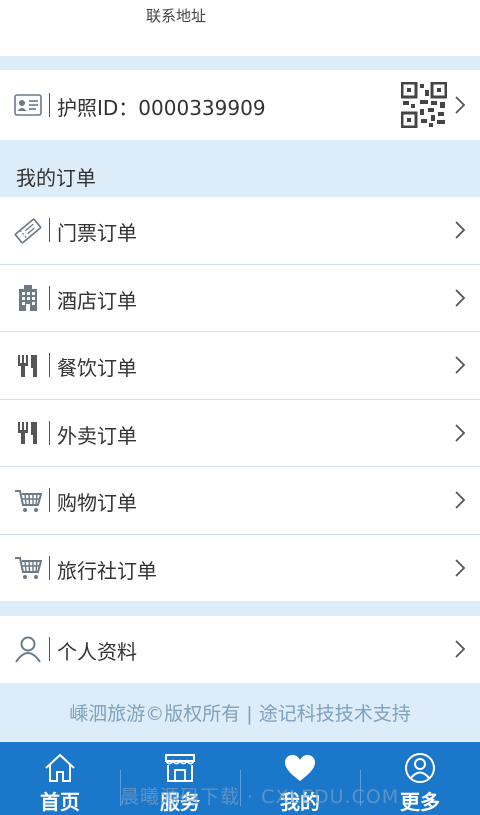  What do you see at coordinates (28, 231) in the screenshot?
I see `ticket-icon` at bounding box center [28, 231].